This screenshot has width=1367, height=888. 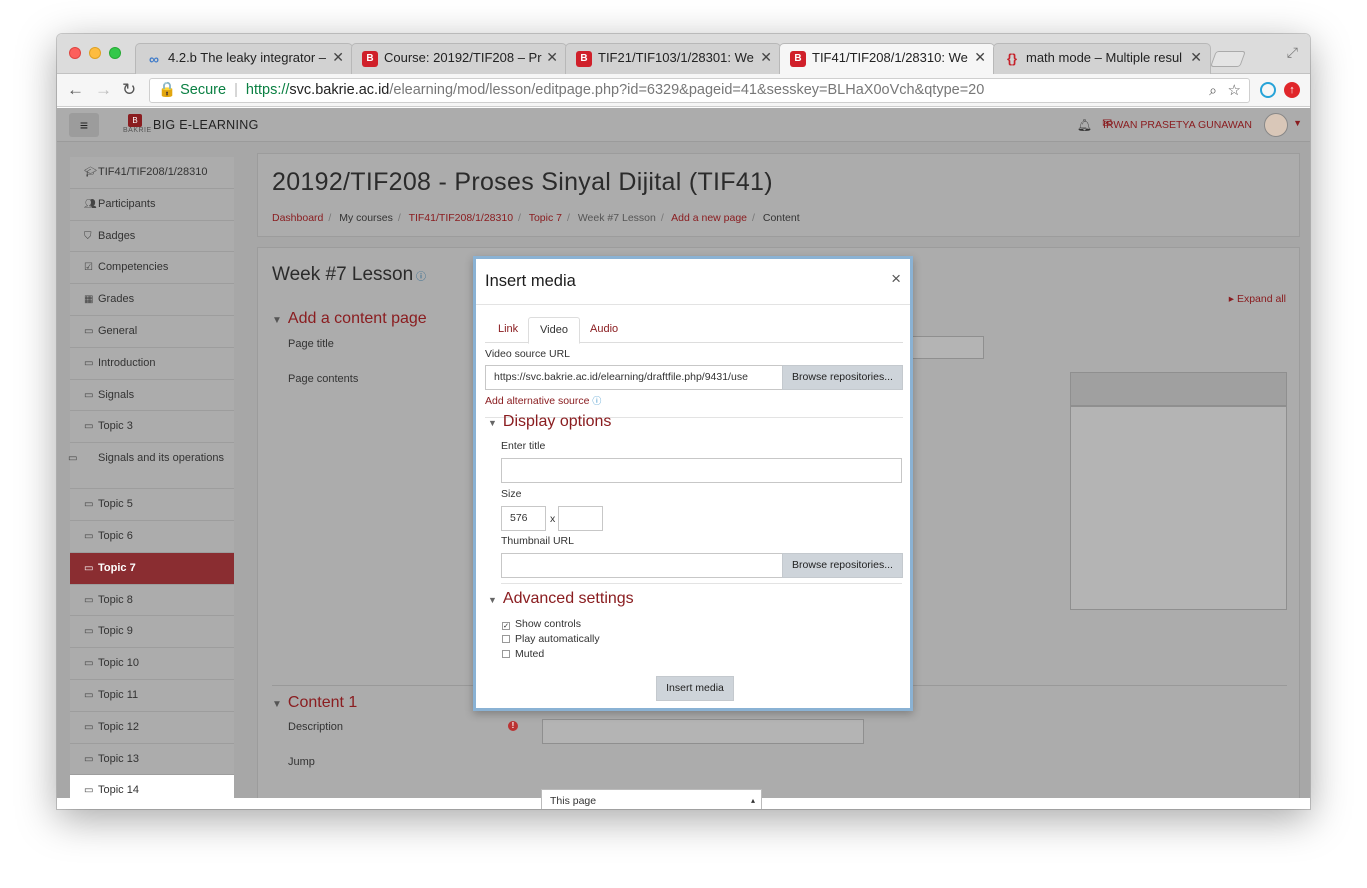 I want to click on size-width-input: 576, so click(x=523, y=518).